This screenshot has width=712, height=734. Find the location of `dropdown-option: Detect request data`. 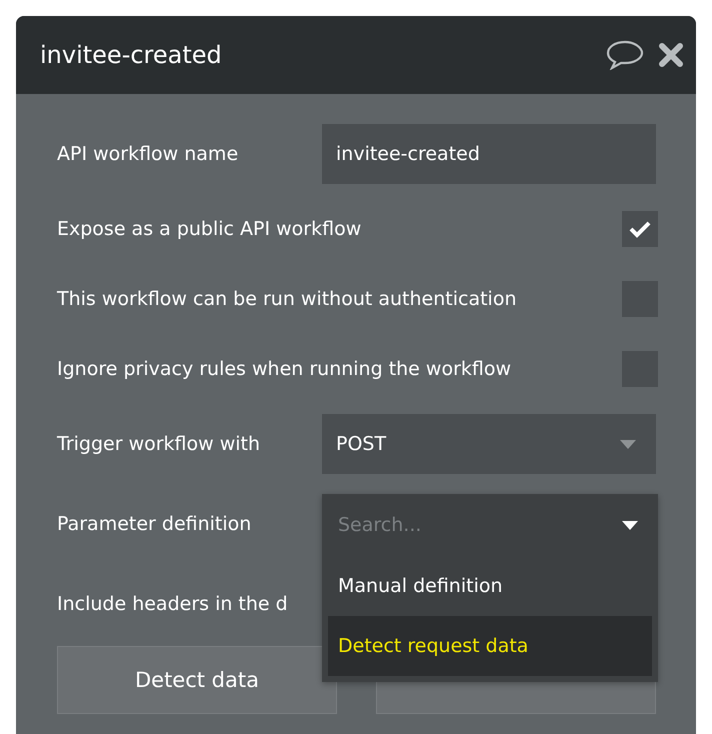

dropdown-option: Detect request data is located at coordinates (490, 646).